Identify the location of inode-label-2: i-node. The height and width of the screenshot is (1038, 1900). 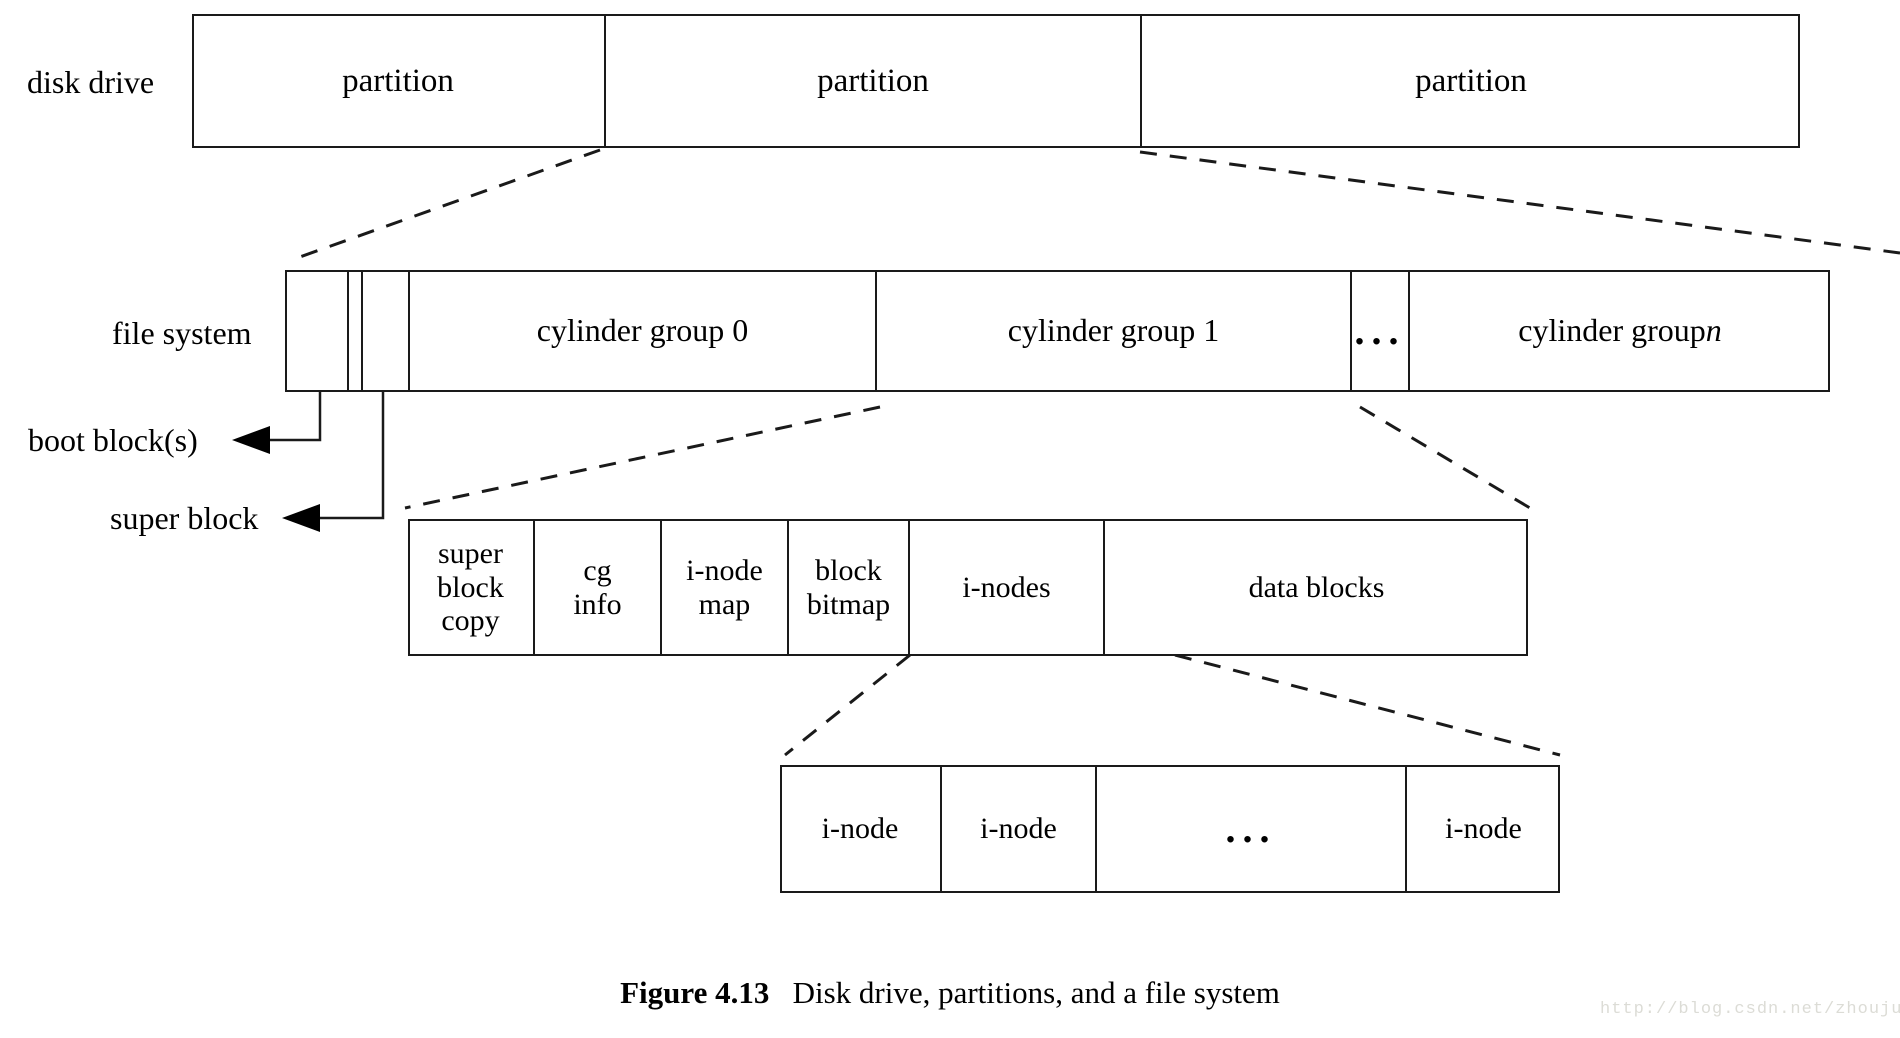
(1018, 829).